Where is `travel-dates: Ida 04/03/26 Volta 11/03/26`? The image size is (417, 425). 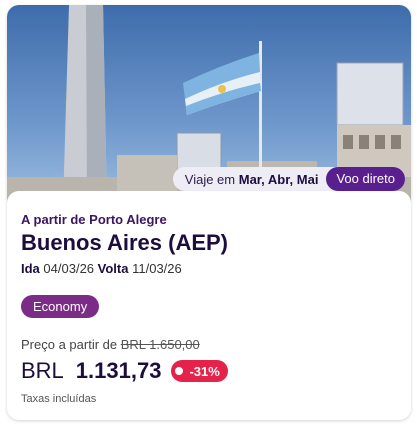 travel-dates: Ida 04/03/26 Volta 11/03/26 is located at coordinates (101, 268).